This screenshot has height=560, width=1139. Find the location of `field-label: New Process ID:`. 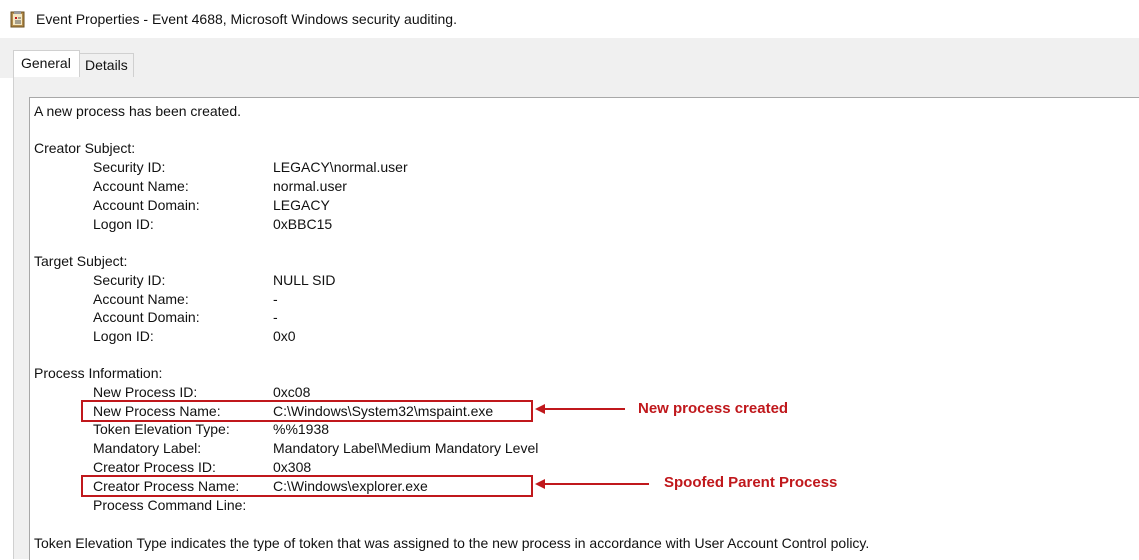

field-label: New Process ID: is located at coordinates (145, 392).